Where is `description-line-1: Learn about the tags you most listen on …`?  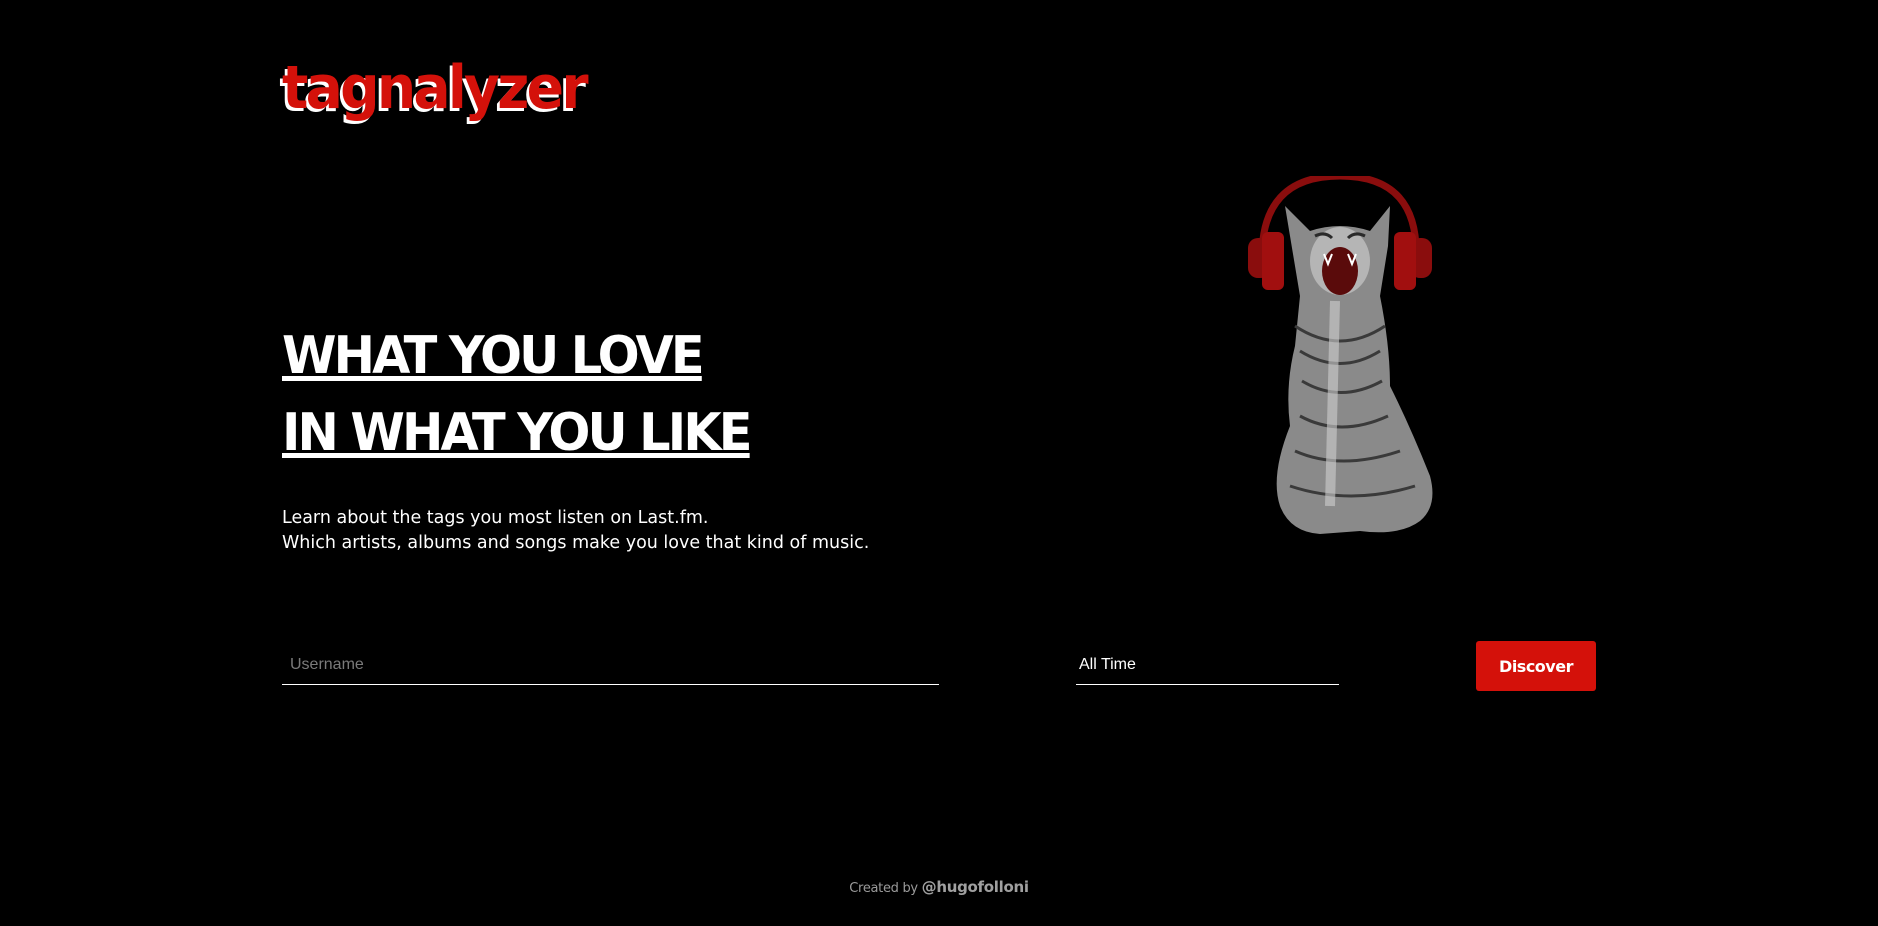 description-line-1: Learn about the tags you most listen on … is located at coordinates (495, 518).